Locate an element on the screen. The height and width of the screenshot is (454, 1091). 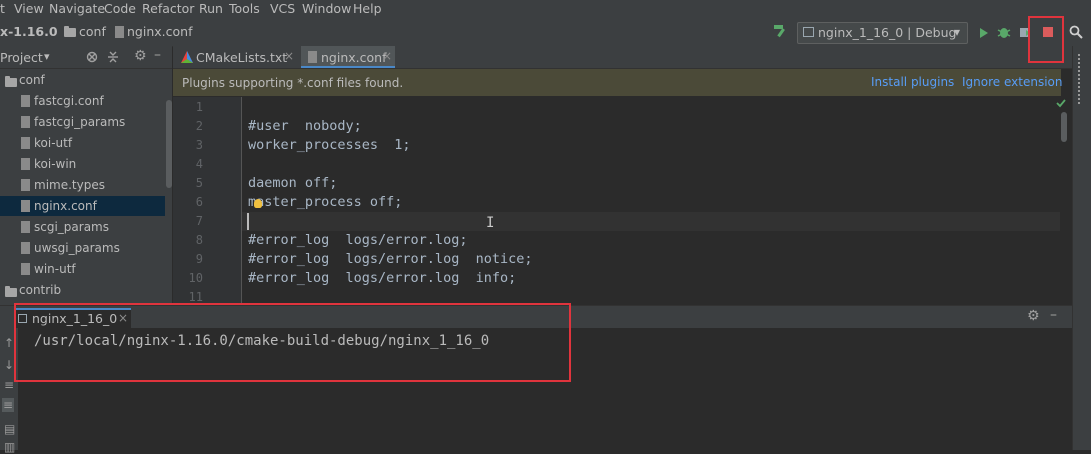
breadcrumb-folder: conf is located at coordinates (92, 31).